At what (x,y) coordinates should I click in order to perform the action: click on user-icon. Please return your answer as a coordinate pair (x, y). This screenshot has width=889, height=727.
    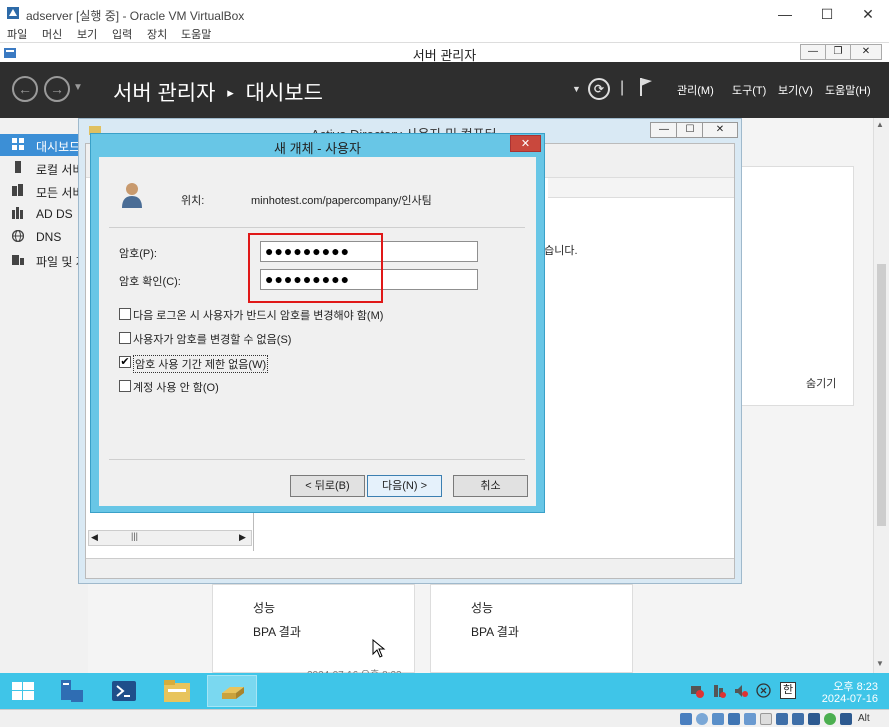
    Looking at the image, I should click on (132, 195).